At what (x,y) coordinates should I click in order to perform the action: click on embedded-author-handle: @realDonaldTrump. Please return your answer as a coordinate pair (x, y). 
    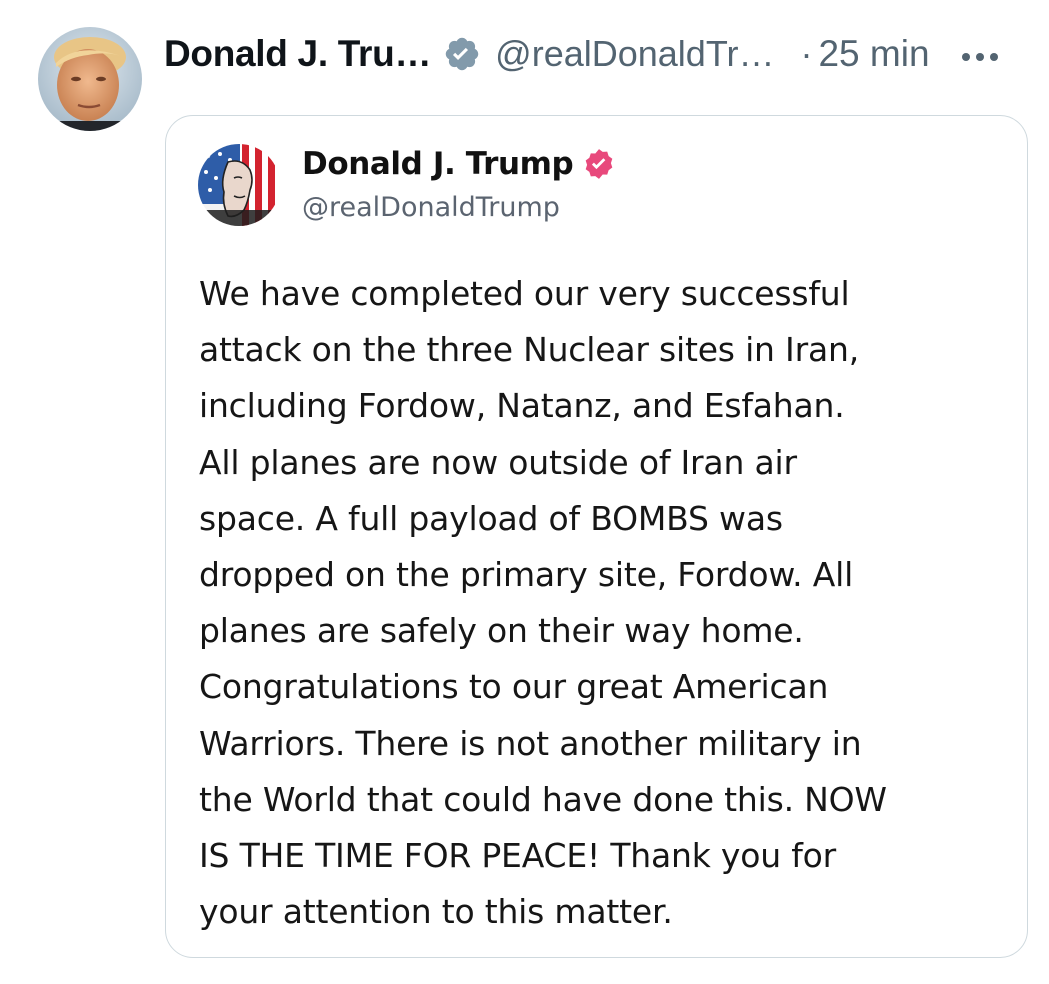
    Looking at the image, I should click on (431, 207).